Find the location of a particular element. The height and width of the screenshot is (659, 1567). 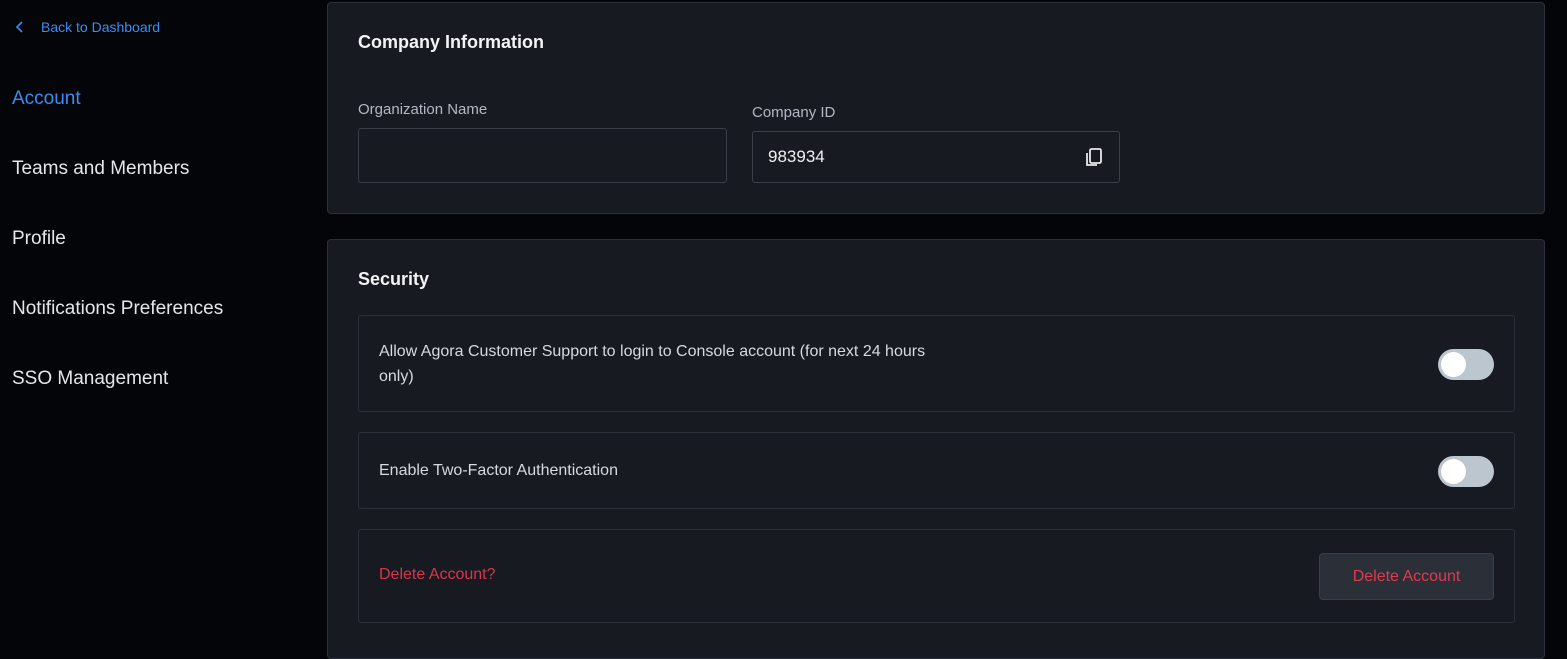

support-login-toggle is located at coordinates (1466, 364).